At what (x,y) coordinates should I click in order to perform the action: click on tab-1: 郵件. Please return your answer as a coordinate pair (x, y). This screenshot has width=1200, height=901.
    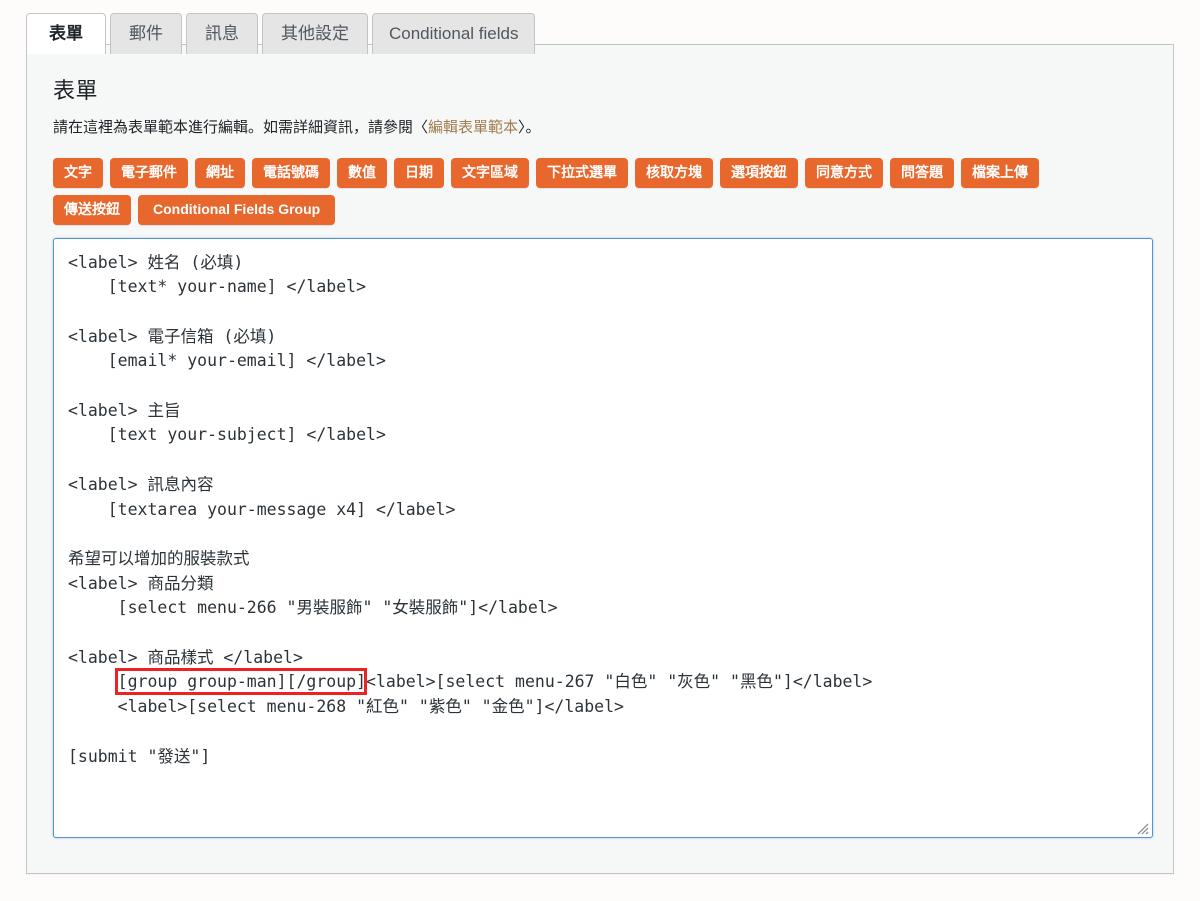
    Looking at the image, I should click on (146, 33).